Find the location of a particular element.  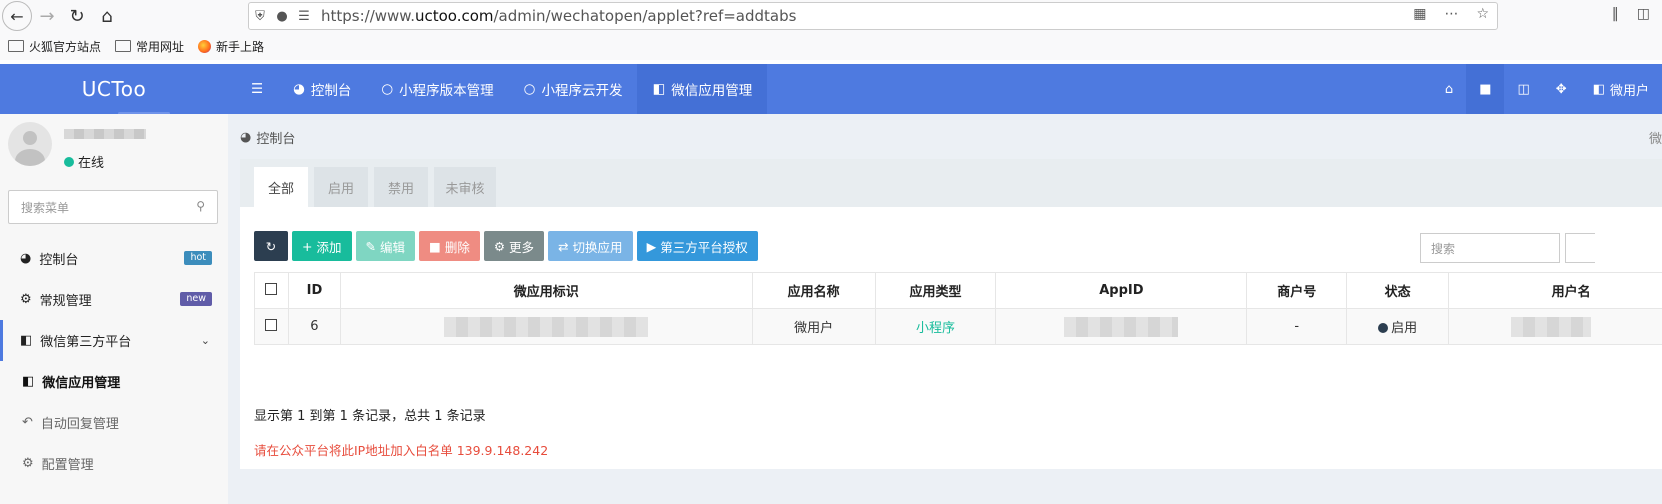

sidebar-item-config: ⚙ 配置管理 is located at coordinates (114, 463).